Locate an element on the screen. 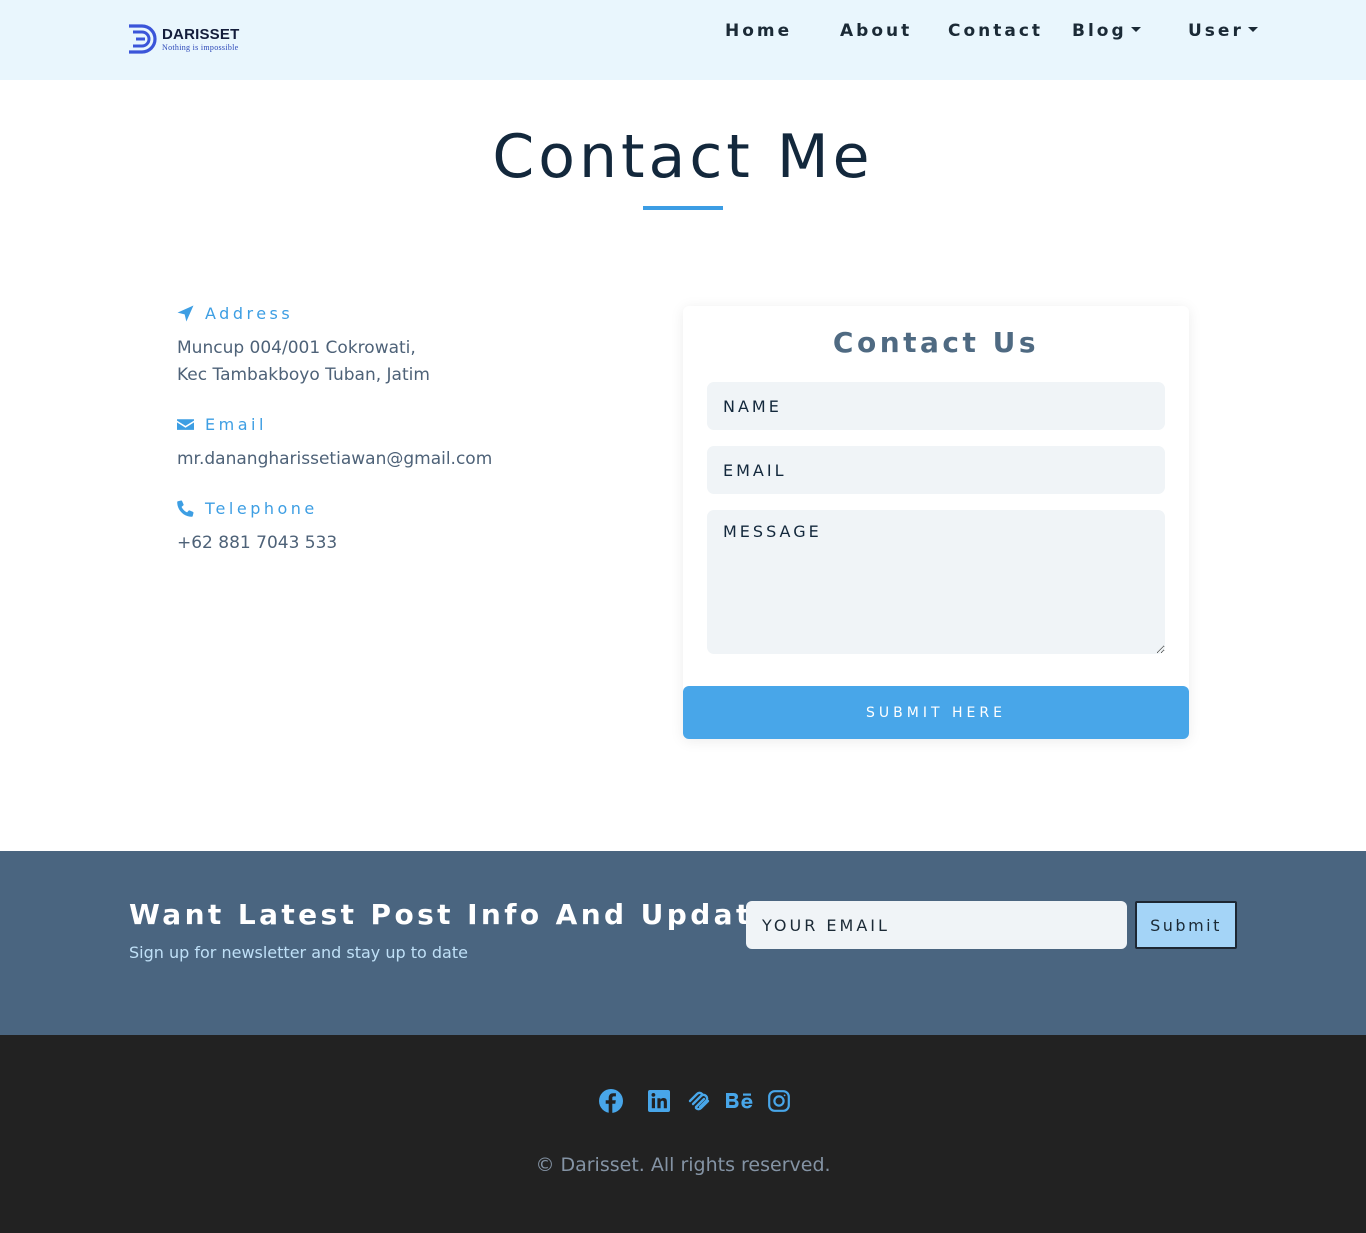  envelope-icon is located at coordinates (185, 424).